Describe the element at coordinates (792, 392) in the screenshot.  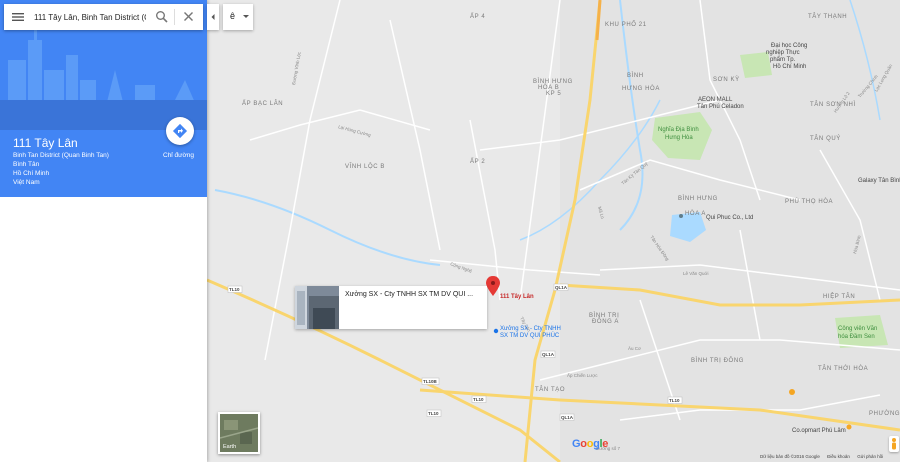
I see `poi-star-icon` at that location.